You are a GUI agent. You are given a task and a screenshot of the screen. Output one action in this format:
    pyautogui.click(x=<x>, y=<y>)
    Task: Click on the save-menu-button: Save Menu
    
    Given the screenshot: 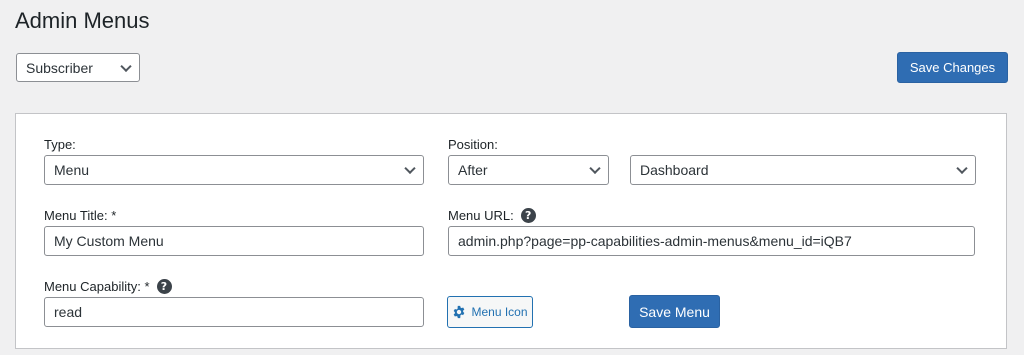 What is the action you would take?
    pyautogui.click(x=674, y=311)
    